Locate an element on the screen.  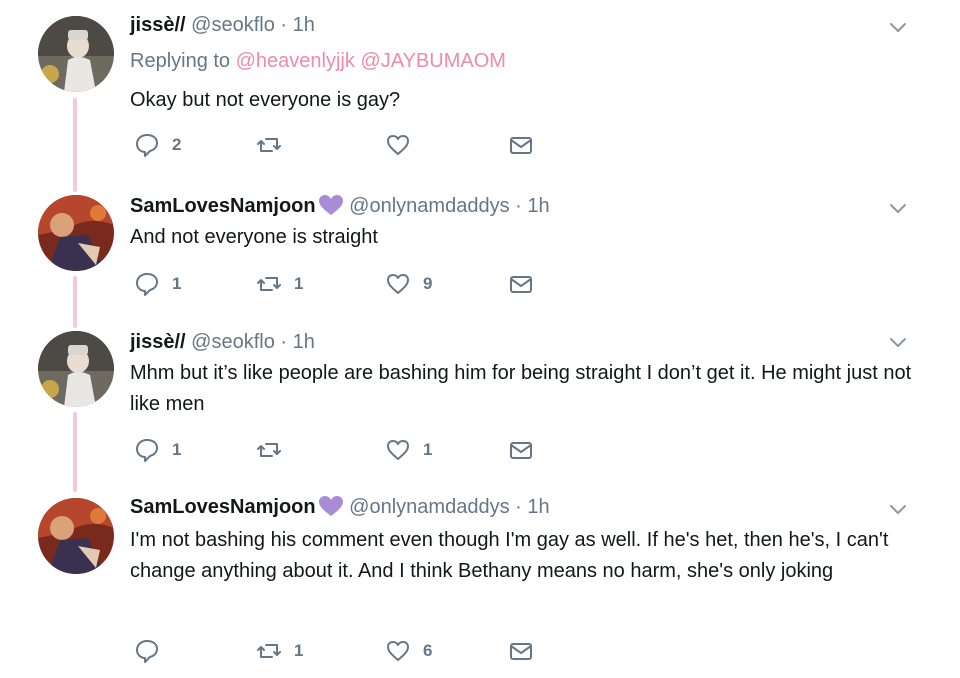
like-button is located at coordinates (404, 145).